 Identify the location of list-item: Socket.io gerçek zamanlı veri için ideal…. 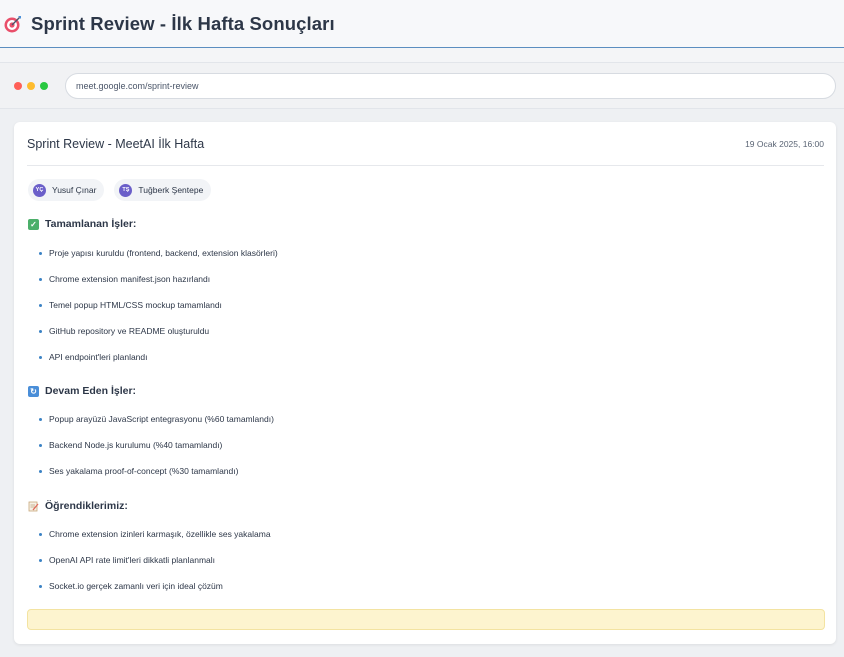
(131, 586).